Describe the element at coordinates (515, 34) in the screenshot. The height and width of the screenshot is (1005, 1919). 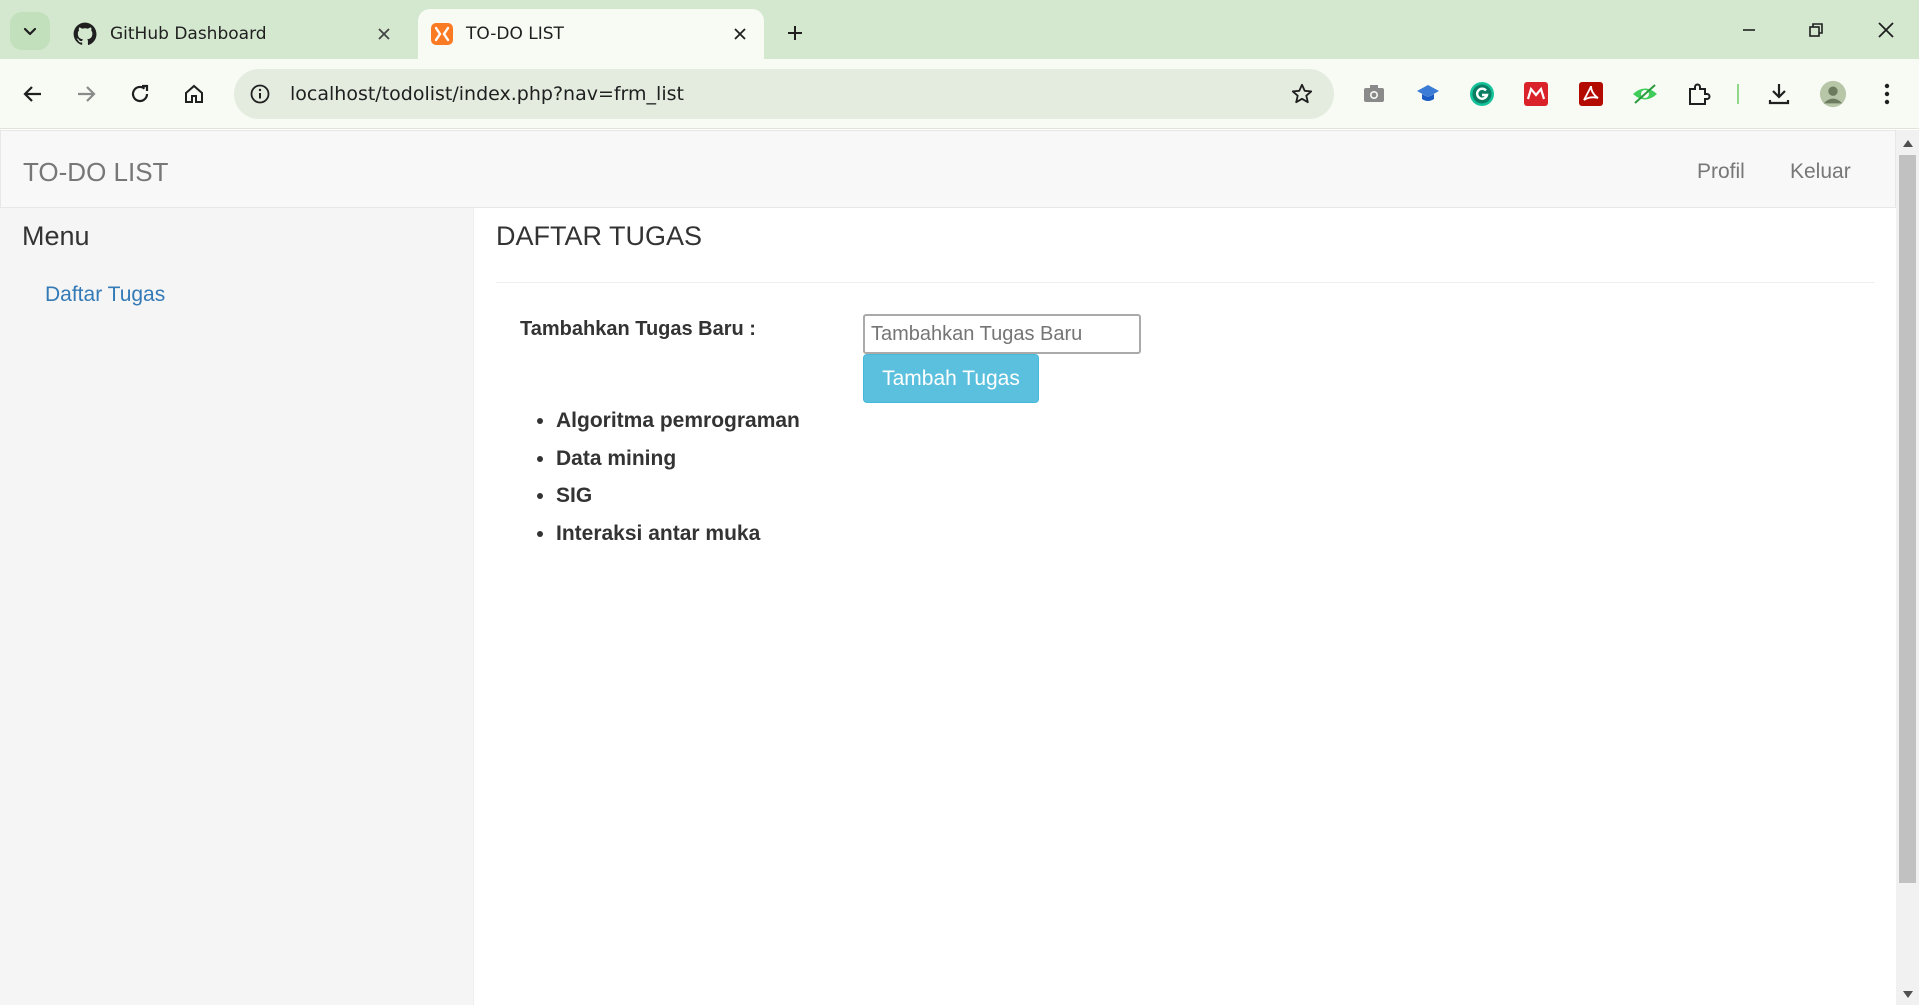
I see `tab-title: TO-DO LIST` at that location.